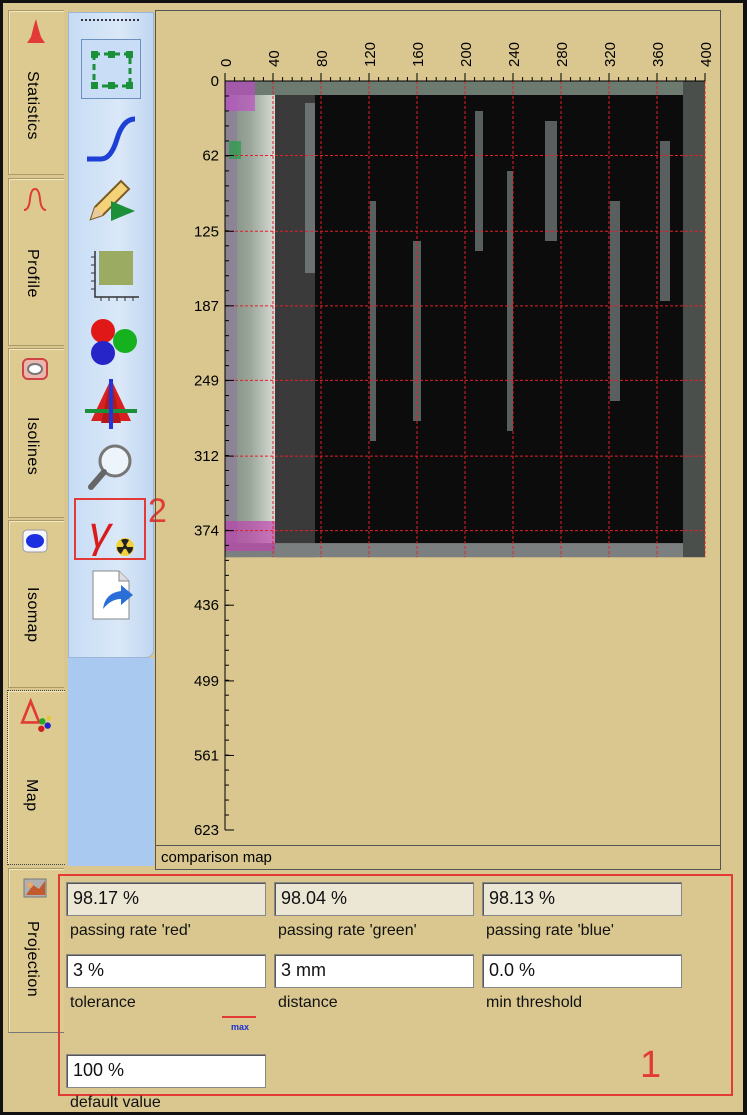 Image resolution: width=747 pixels, height=1115 pixels. Describe the element at coordinates (706, 54) in the screenshot. I see `x-tick-label: 400` at that location.